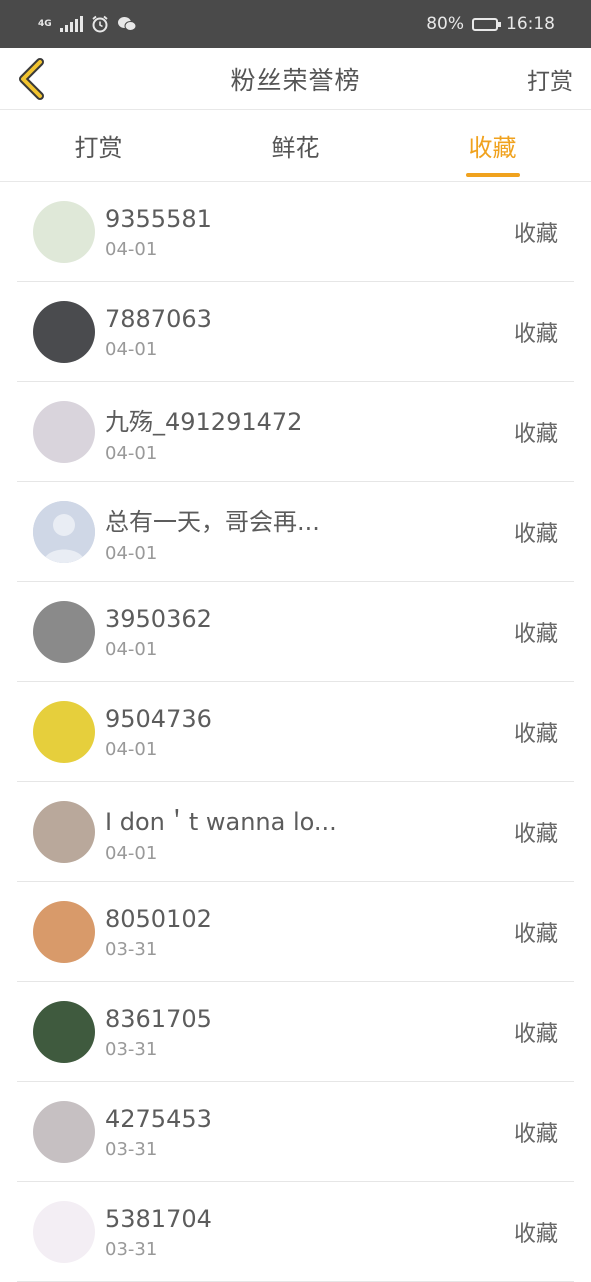 This screenshot has width=591, height=1282. What do you see at coordinates (295, 1032) in the screenshot?
I see `list-item: 8361705 03-31 收藏` at bounding box center [295, 1032].